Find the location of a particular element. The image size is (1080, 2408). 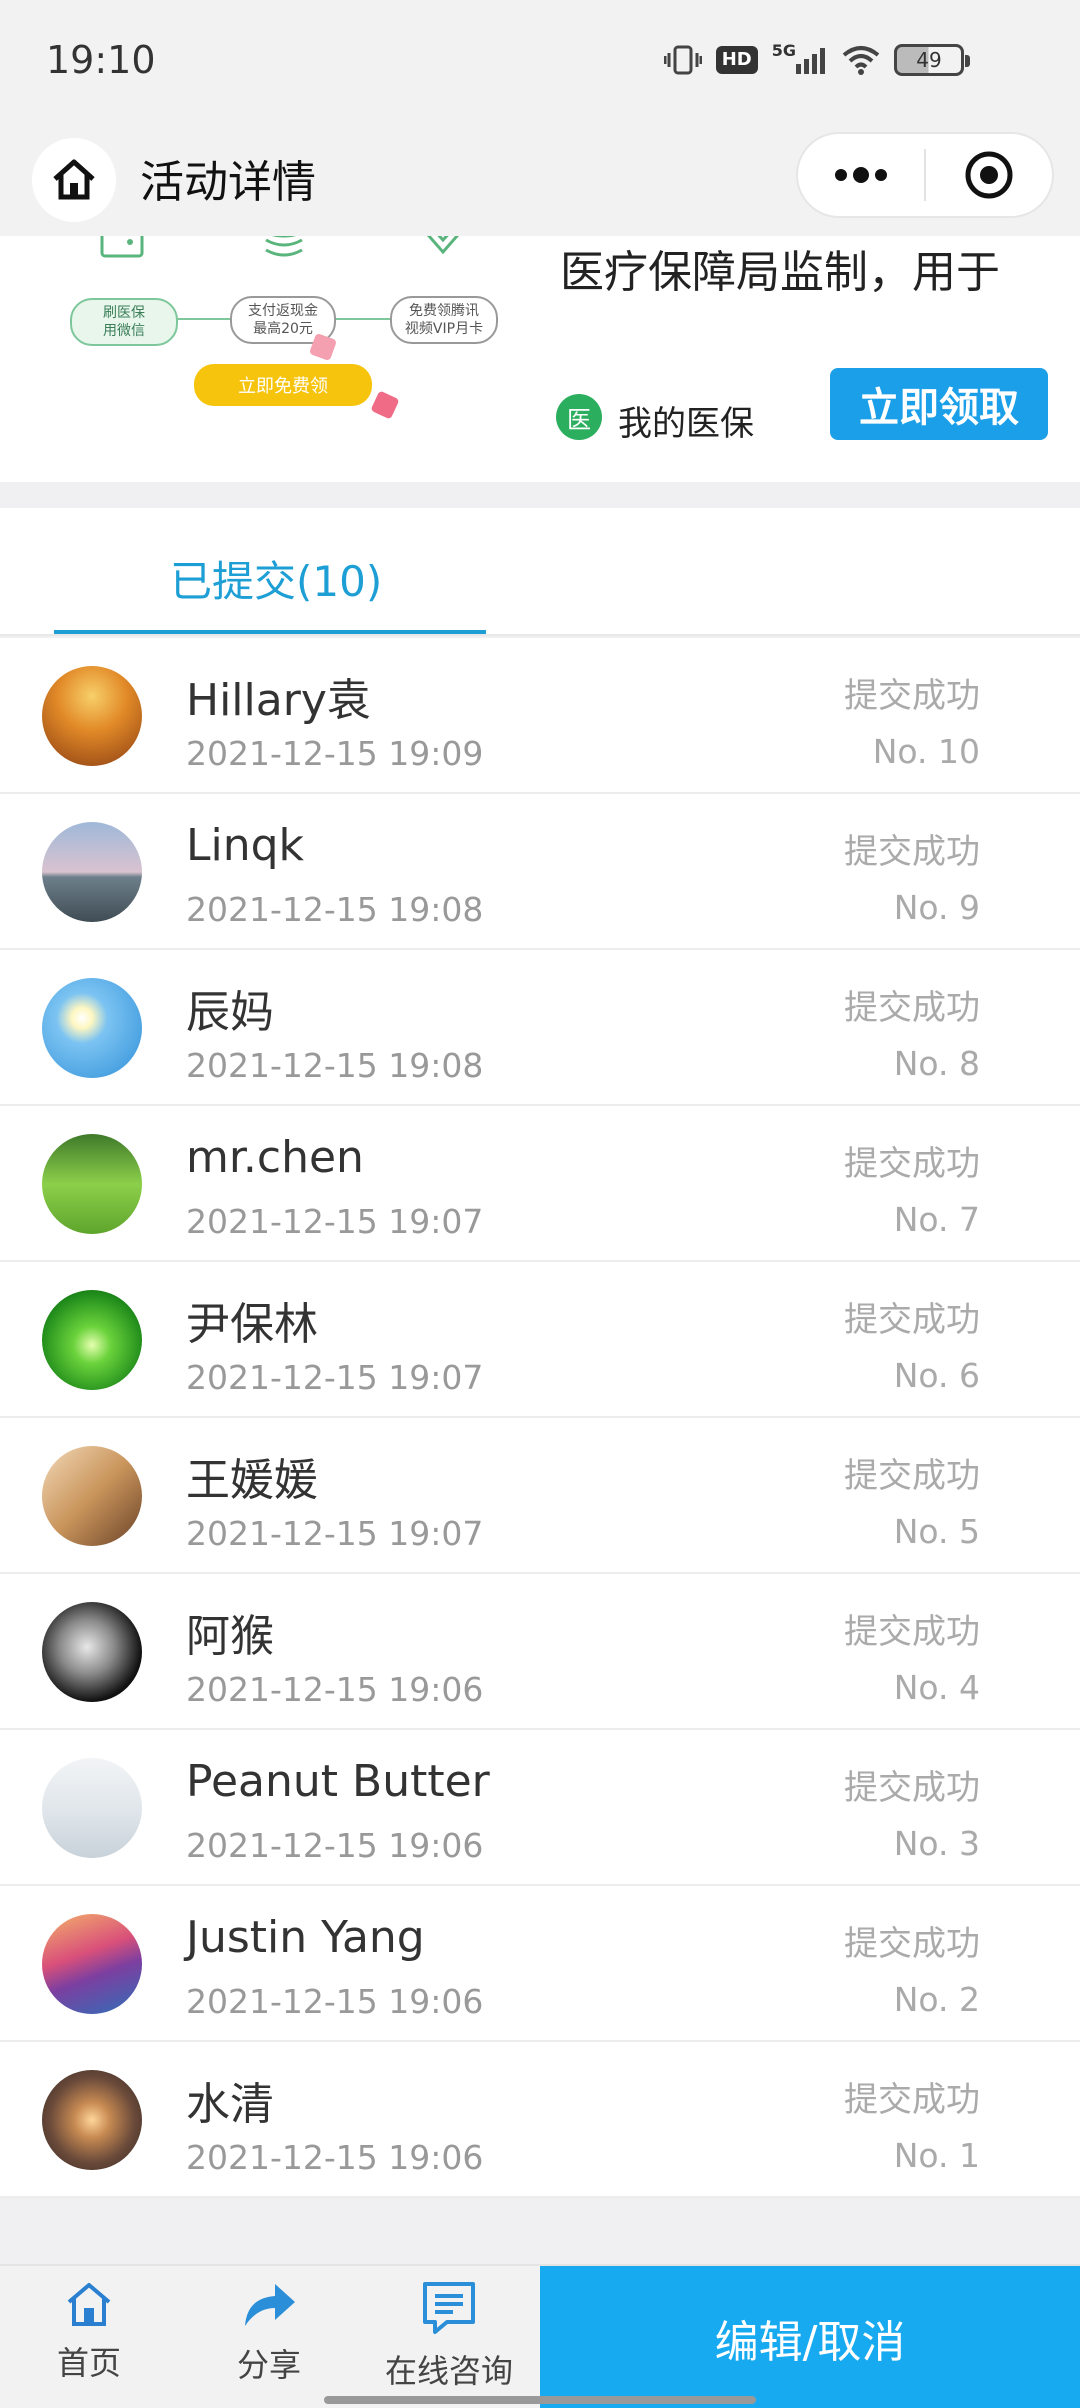

list-item: mr.chen 2021-12-15 19:07 提交成功 No. 7 is located at coordinates (540, 1184).